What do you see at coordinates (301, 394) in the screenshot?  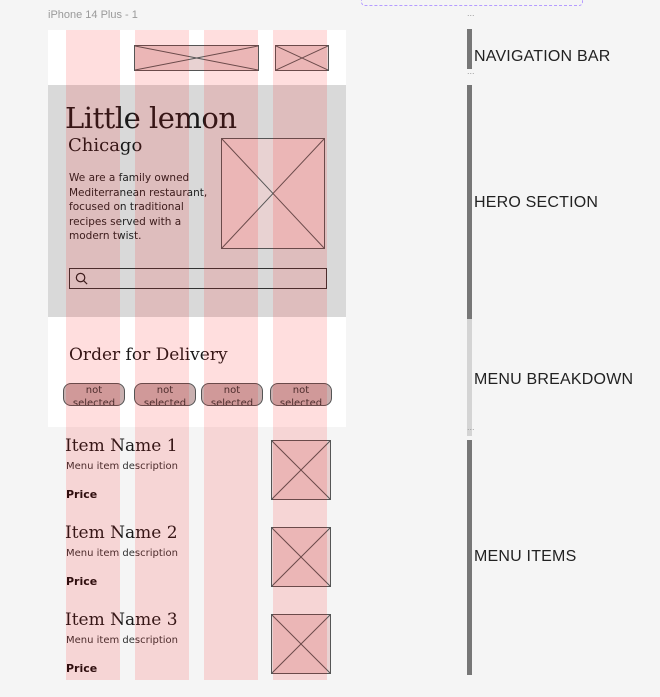 I see `category-chip-4: not selected` at bounding box center [301, 394].